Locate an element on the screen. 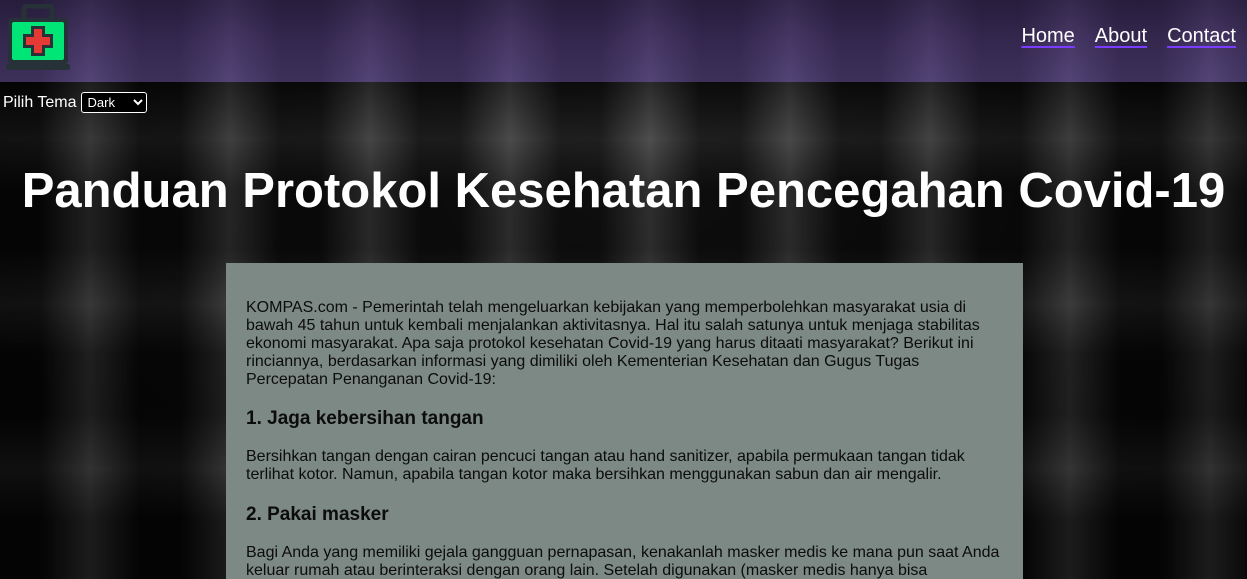 This screenshot has width=1247, height=579. theme-label: Pilih Tema is located at coordinates (40, 102).